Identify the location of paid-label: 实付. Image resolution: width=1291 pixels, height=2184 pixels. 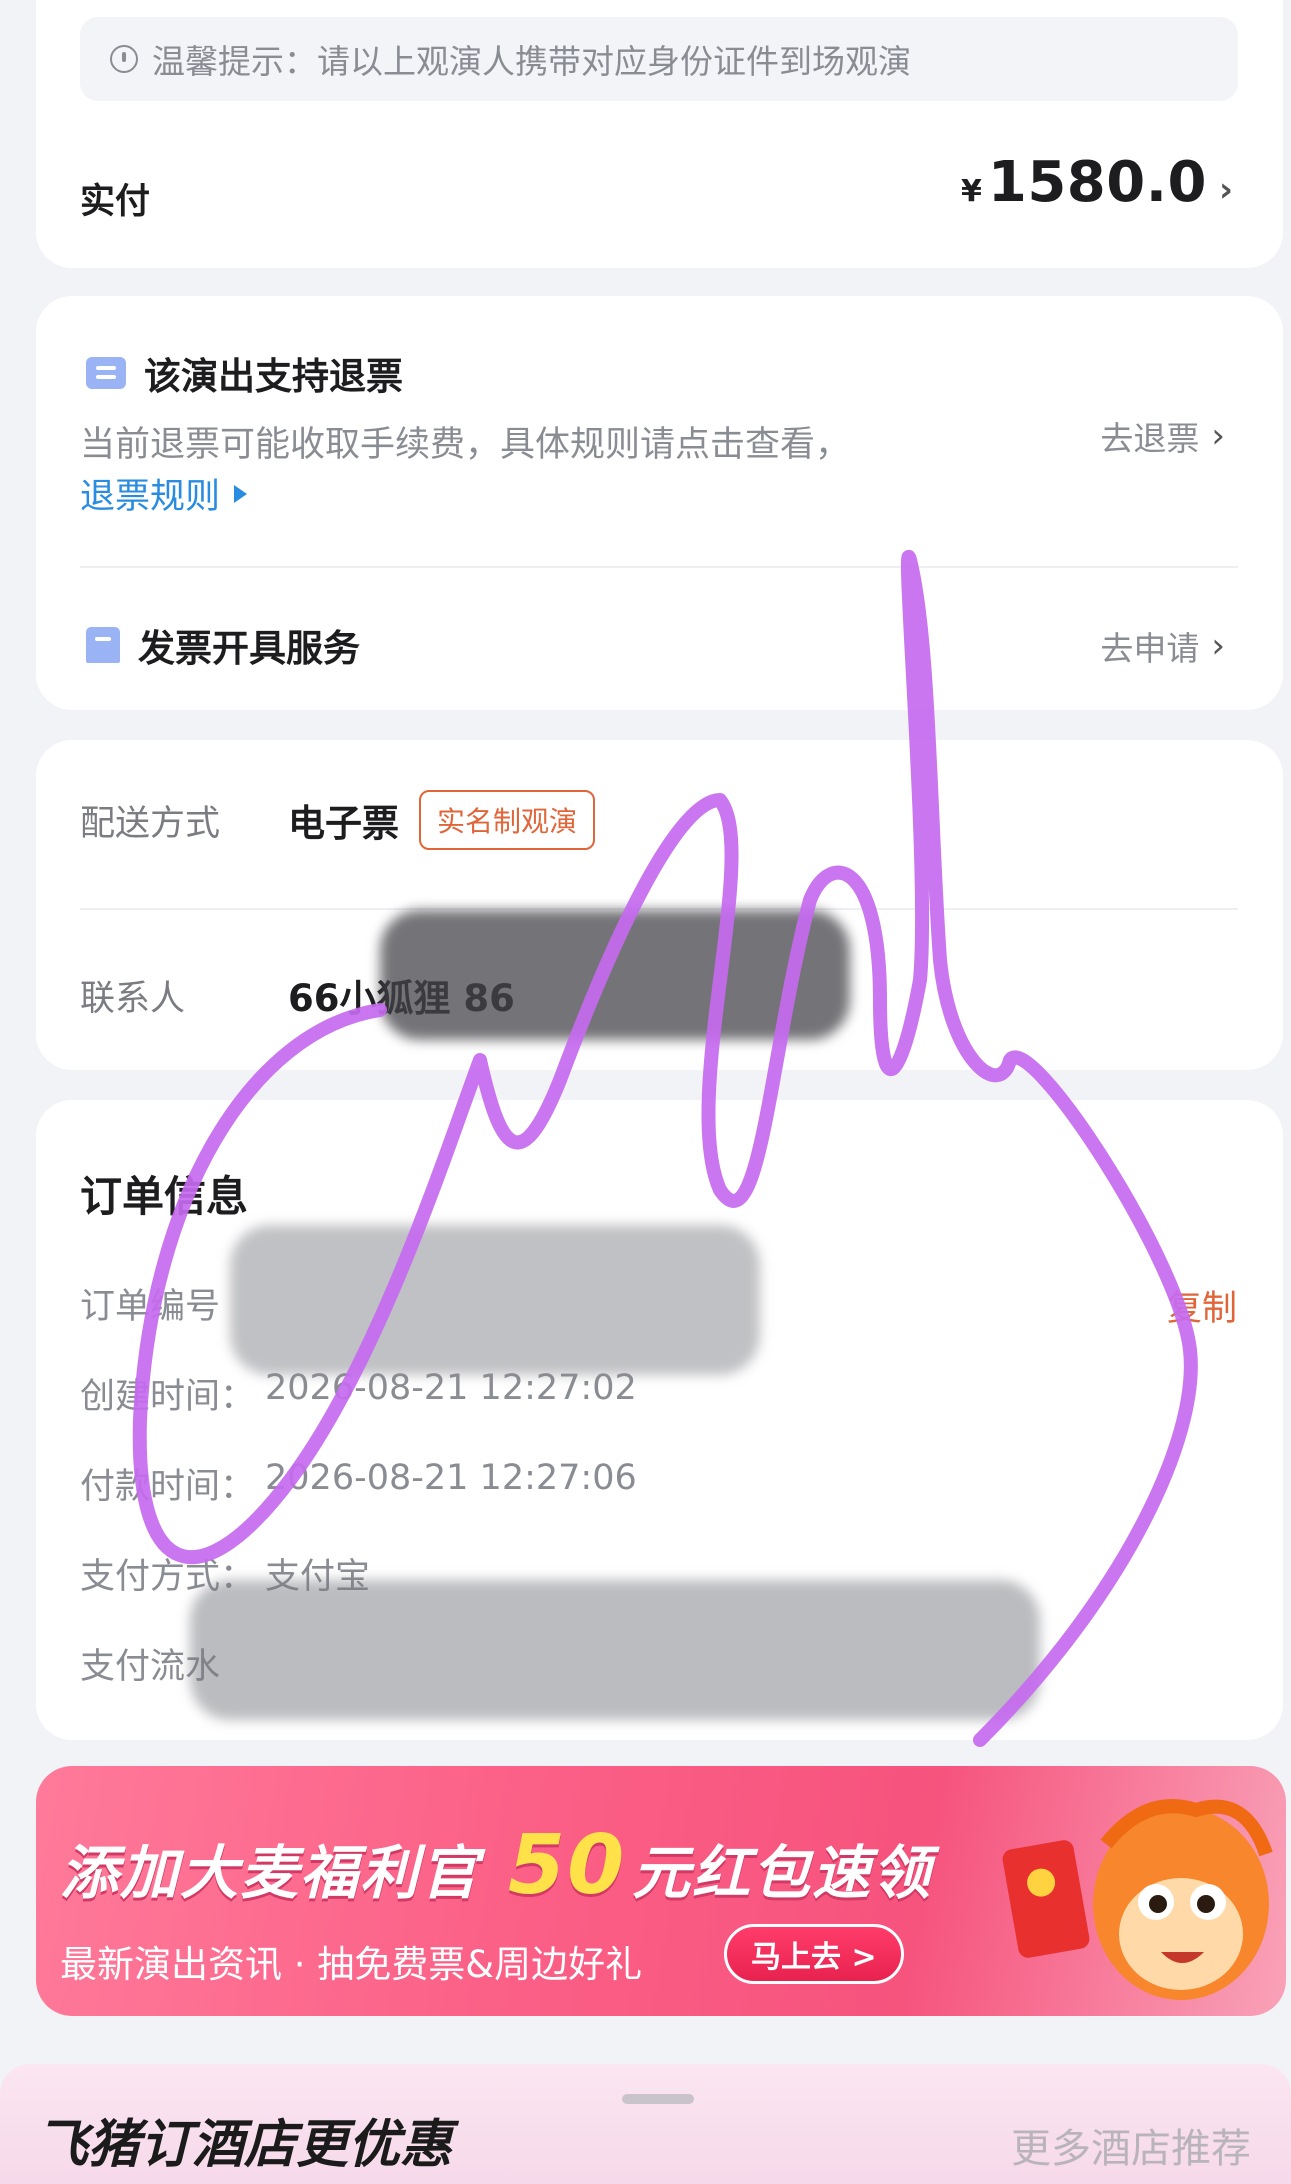
(115, 202).